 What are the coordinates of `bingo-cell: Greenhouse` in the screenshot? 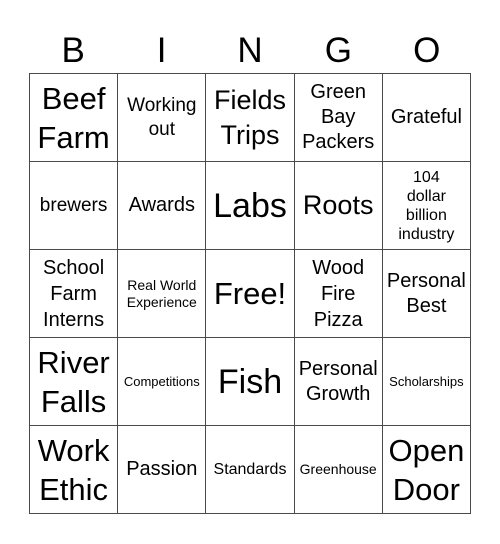 It's located at (338, 470).